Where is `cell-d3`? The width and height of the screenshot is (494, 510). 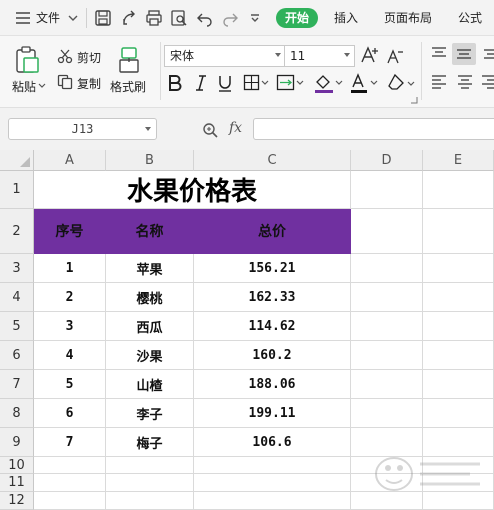
cell-d3 is located at coordinates (387, 268).